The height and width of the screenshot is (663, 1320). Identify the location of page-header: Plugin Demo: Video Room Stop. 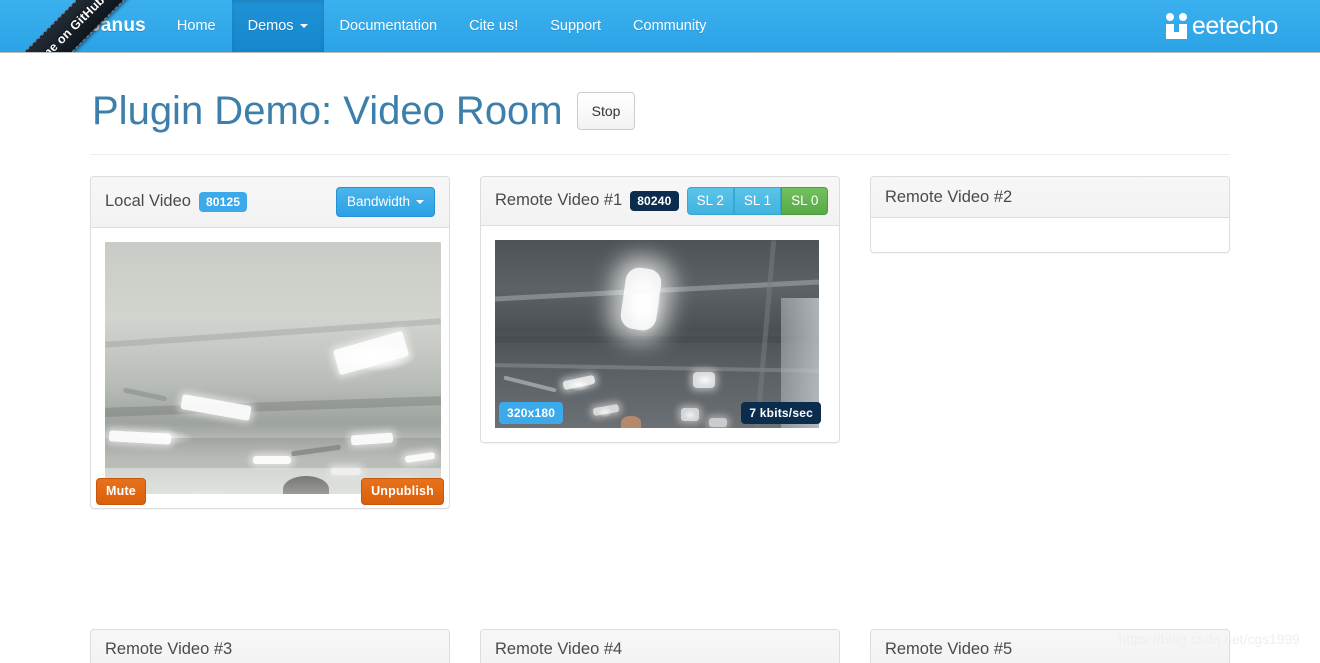
(660, 111).